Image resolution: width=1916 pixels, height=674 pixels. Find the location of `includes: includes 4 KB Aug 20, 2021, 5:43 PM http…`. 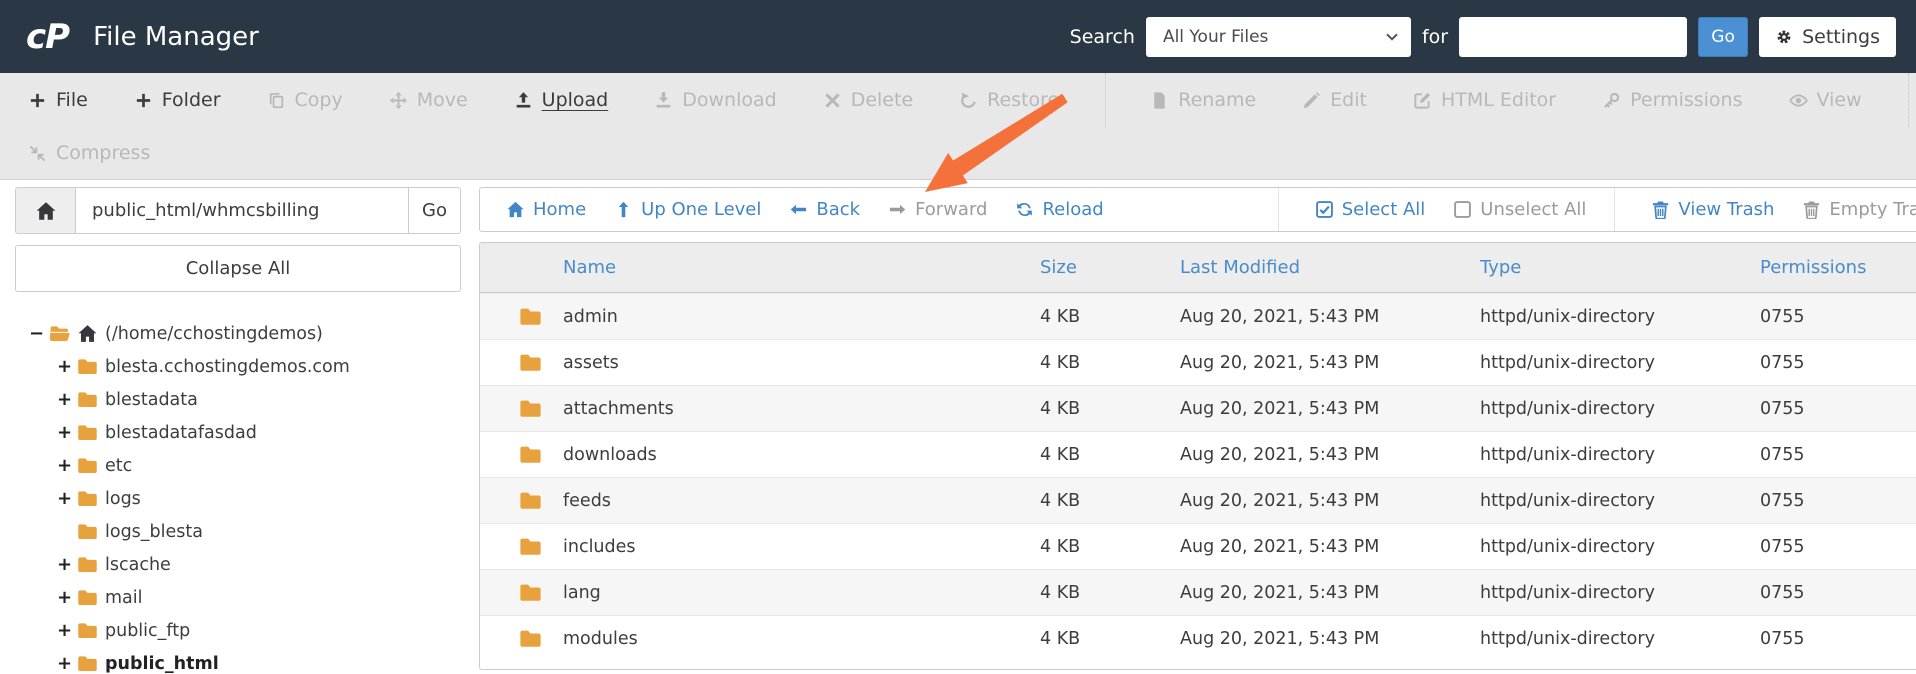

includes: includes 4 KB Aug 20, 2021, 5:43 PM http… is located at coordinates (1198, 546).